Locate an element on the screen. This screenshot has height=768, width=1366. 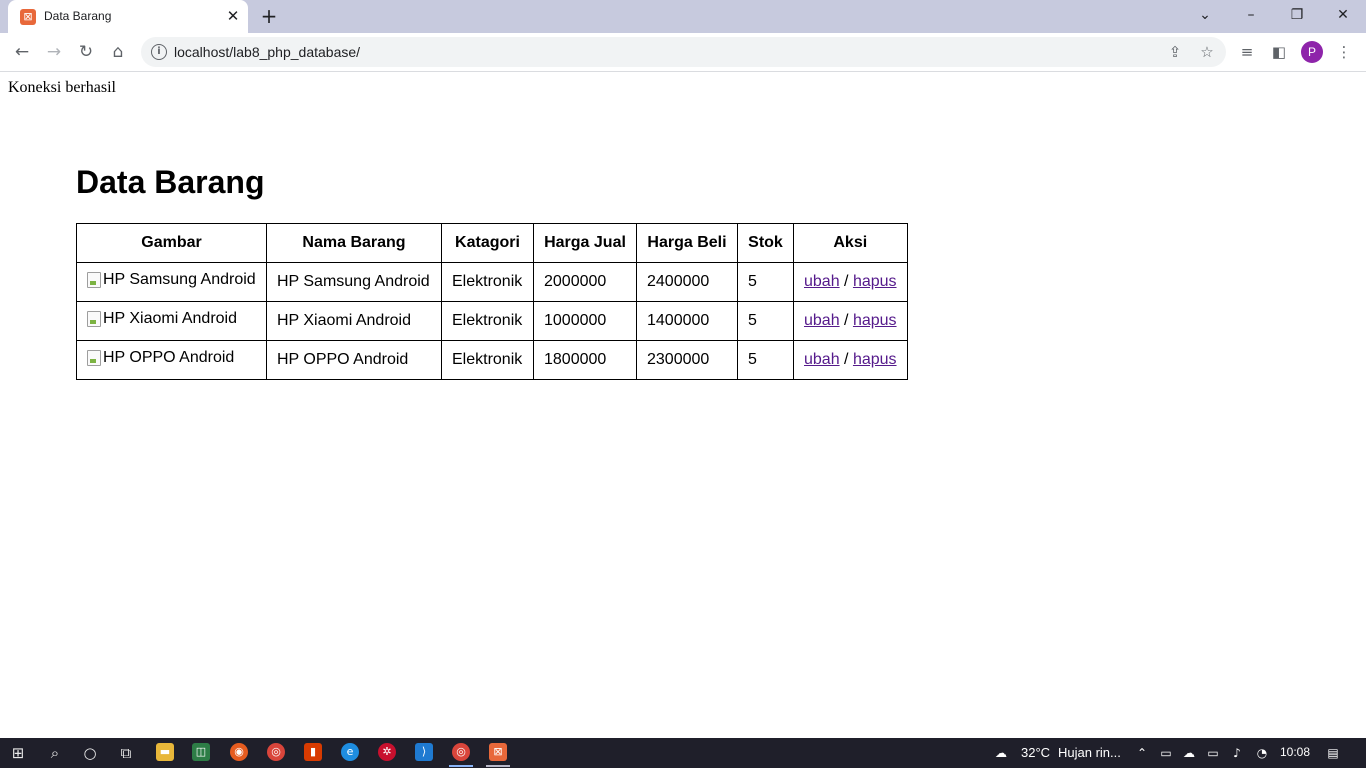
header-aksi: Aksi is located at coordinates (850, 243).